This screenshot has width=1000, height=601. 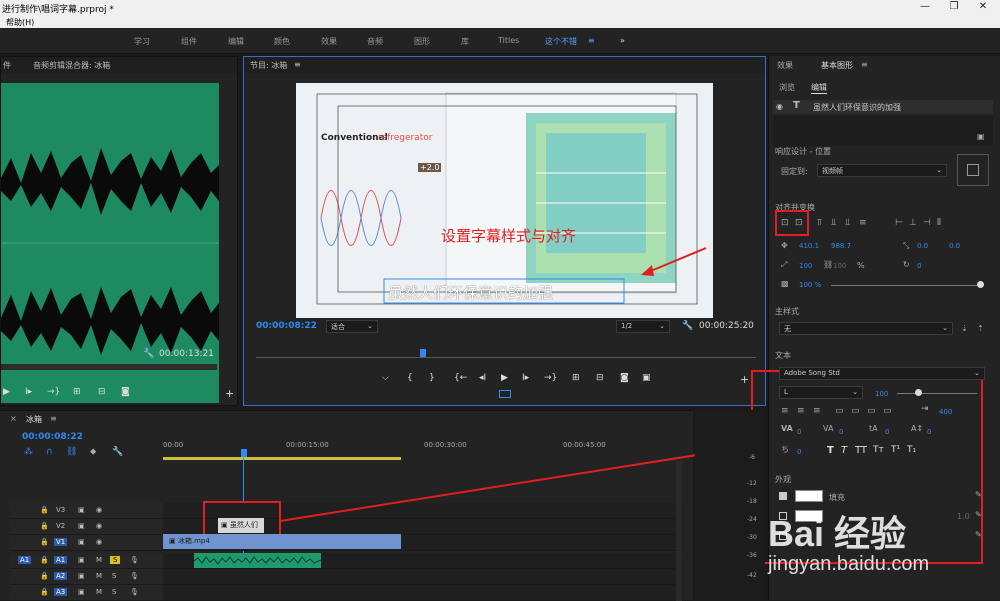 What do you see at coordinates (282, 541) in the screenshot?
I see `video-clip: ▣ 冰箱.mp4` at bounding box center [282, 541].